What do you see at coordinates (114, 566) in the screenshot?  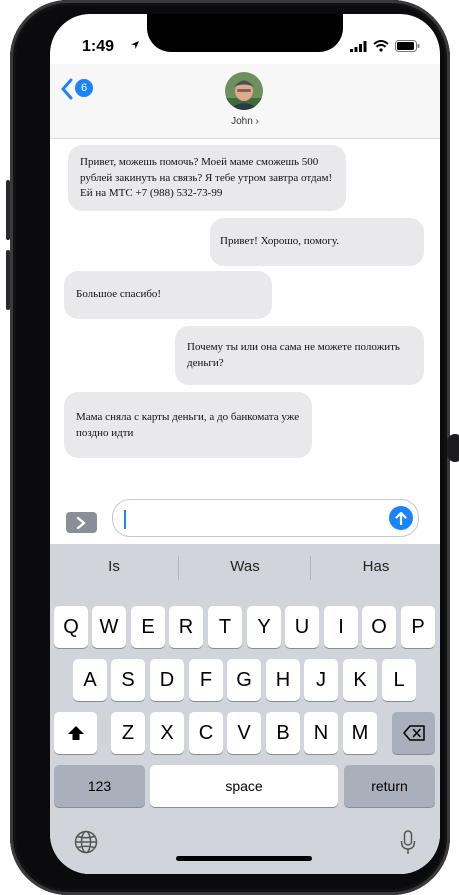 I see `suggestion-item: Is` at bounding box center [114, 566].